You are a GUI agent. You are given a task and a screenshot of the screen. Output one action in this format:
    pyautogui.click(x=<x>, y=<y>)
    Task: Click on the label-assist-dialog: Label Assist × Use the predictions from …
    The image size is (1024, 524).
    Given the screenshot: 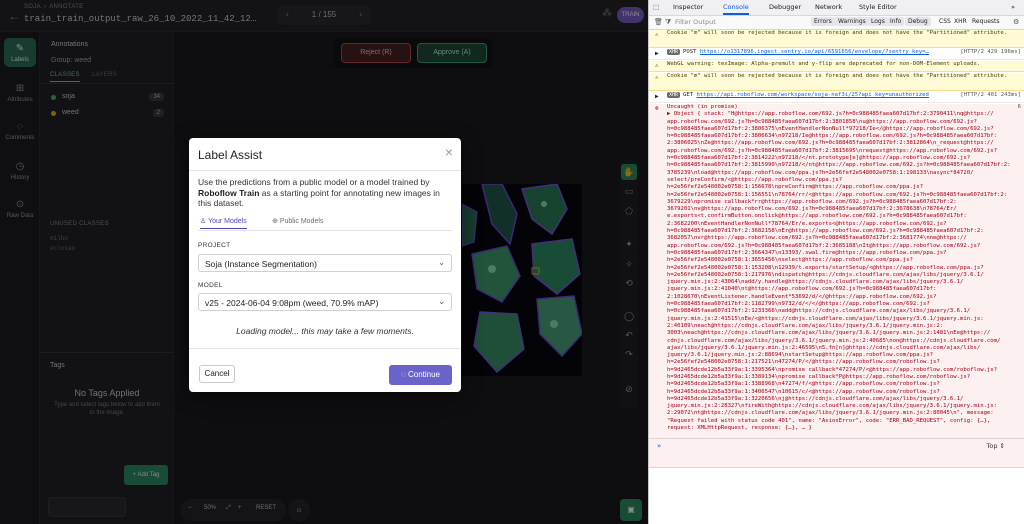 What is the action you would take?
    pyautogui.click(x=325, y=265)
    